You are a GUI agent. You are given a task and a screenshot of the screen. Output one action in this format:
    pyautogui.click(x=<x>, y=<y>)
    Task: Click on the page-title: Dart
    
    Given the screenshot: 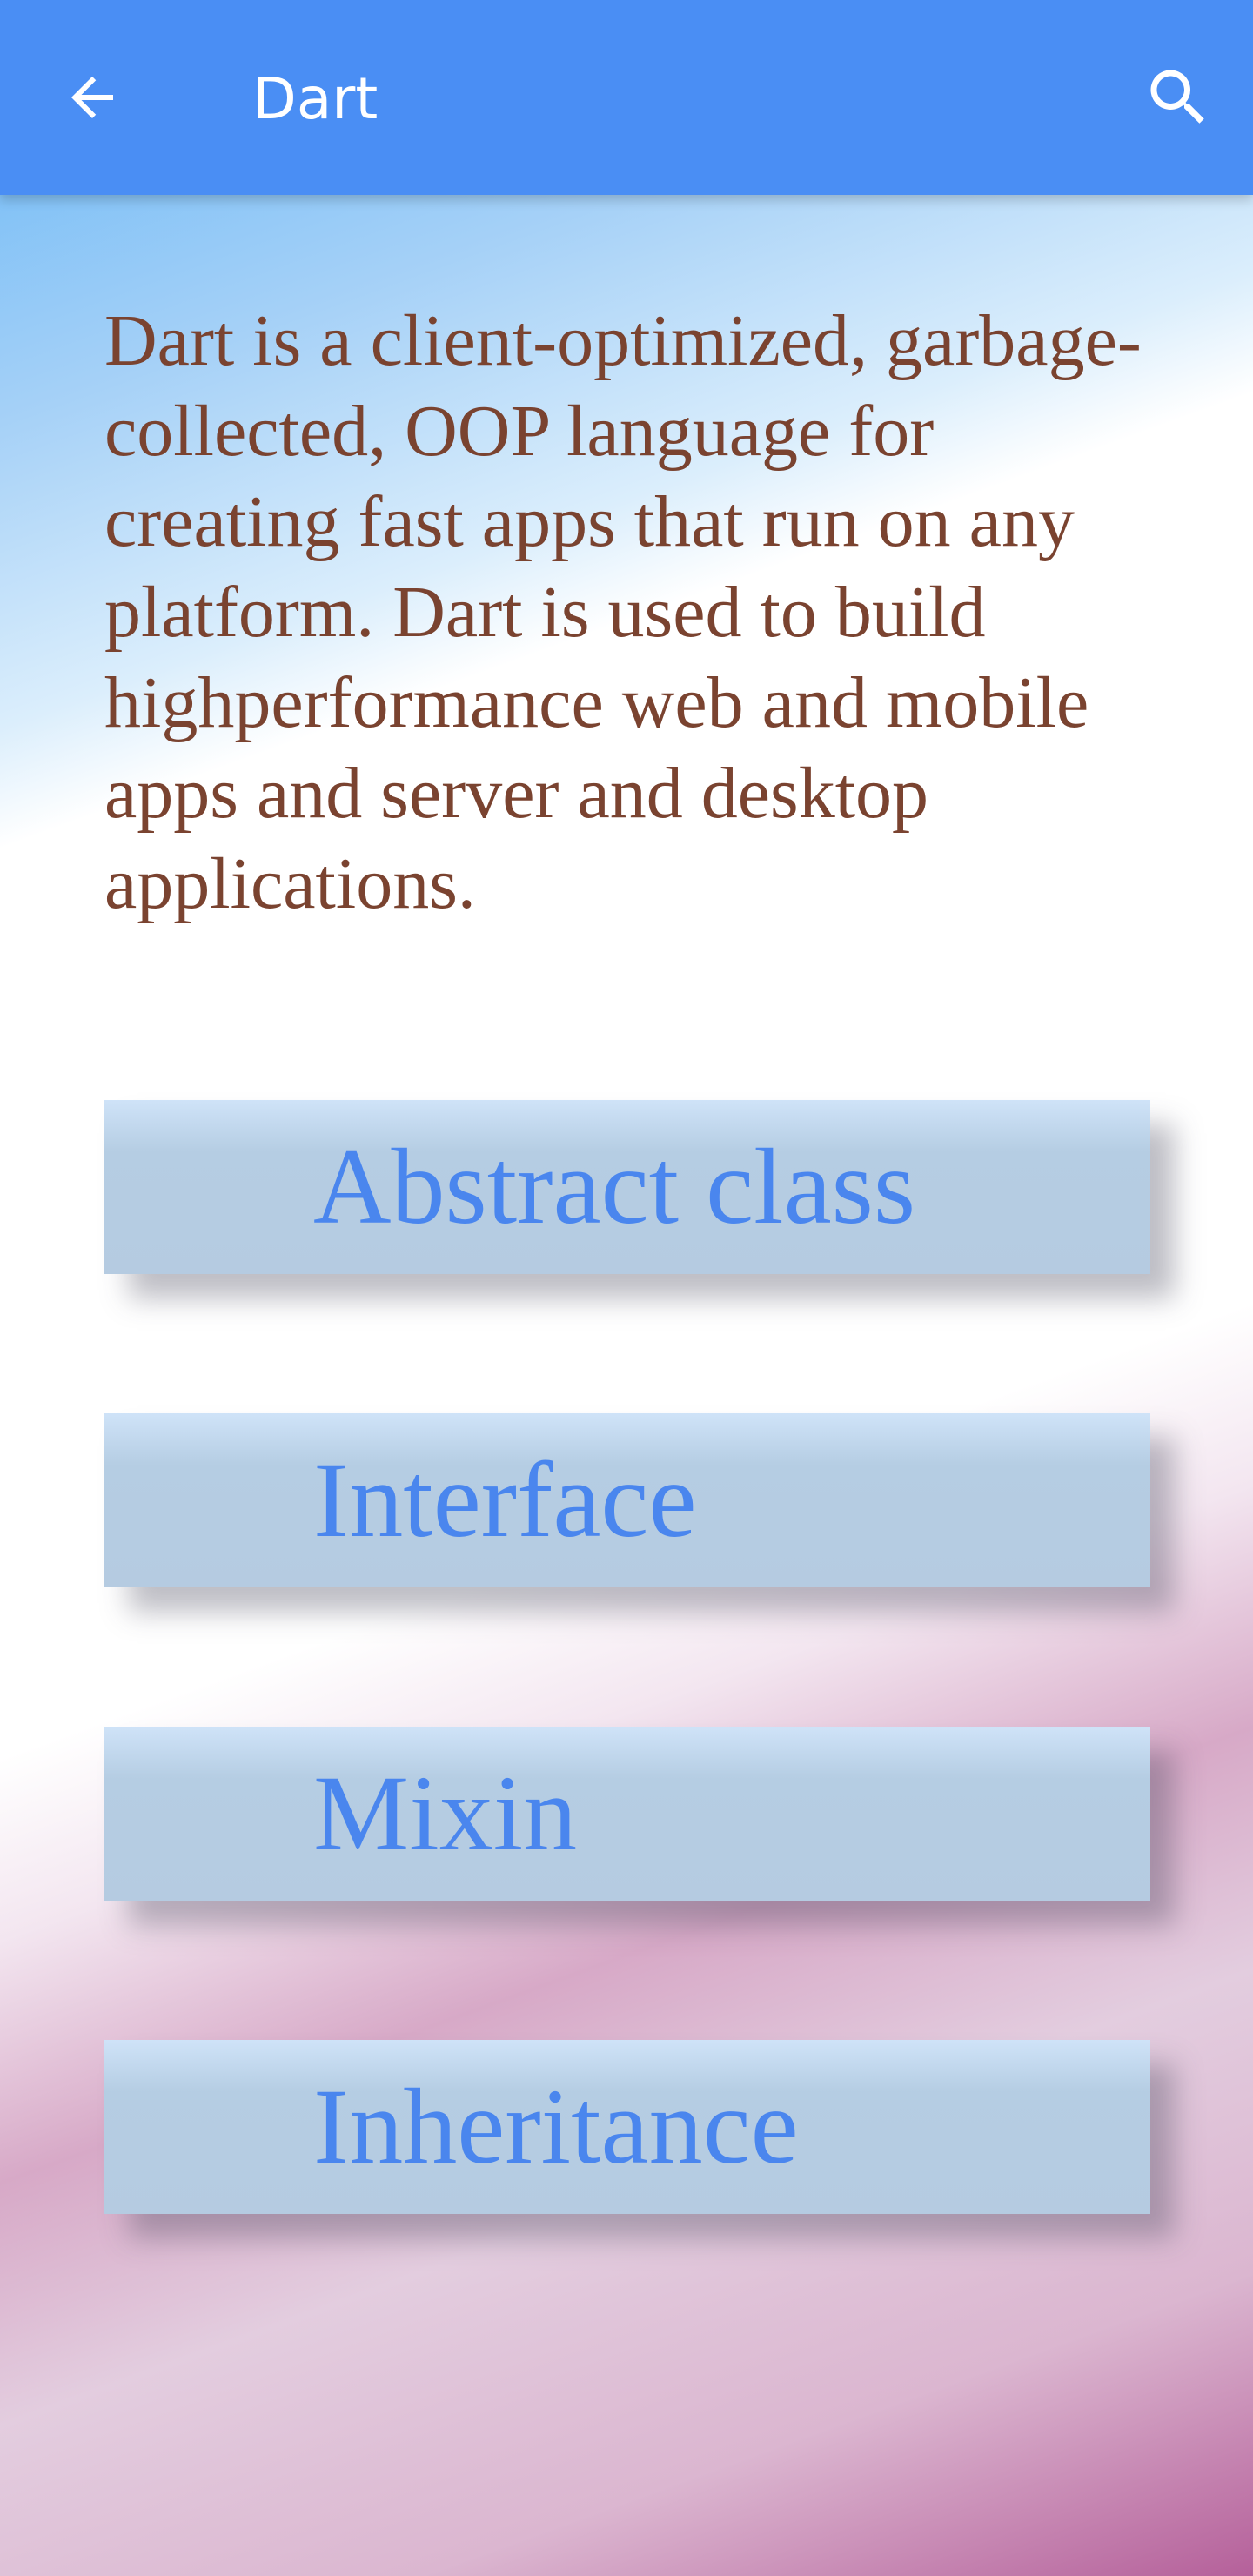 What is the action you would take?
    pyautogui.click(x=315, y=98)
    